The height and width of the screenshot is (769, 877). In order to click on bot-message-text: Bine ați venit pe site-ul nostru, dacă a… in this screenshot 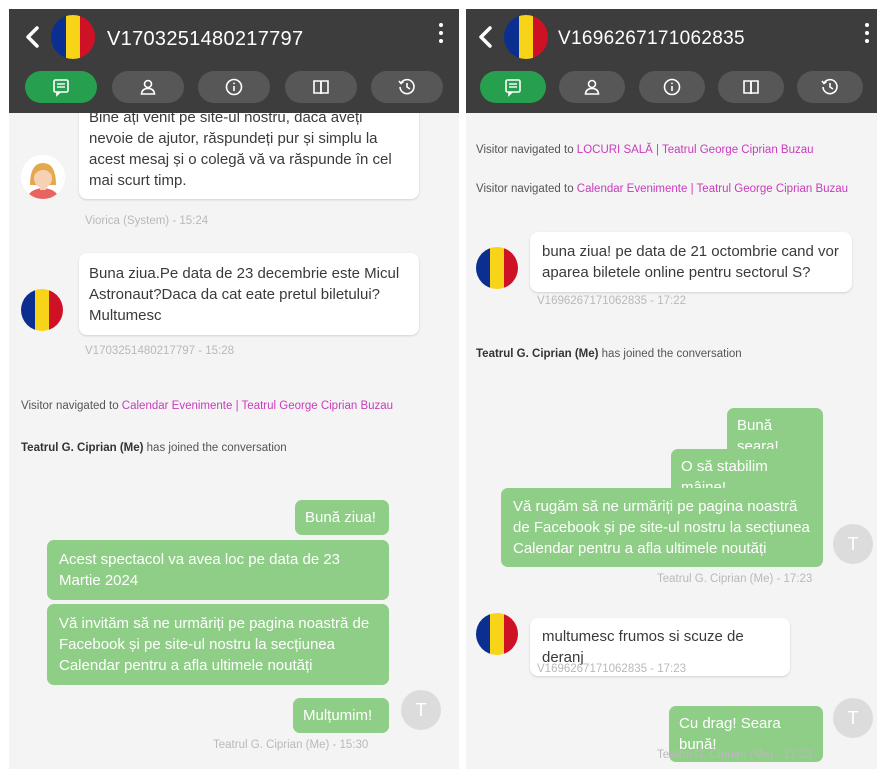, I will do `click(240, 149)`.